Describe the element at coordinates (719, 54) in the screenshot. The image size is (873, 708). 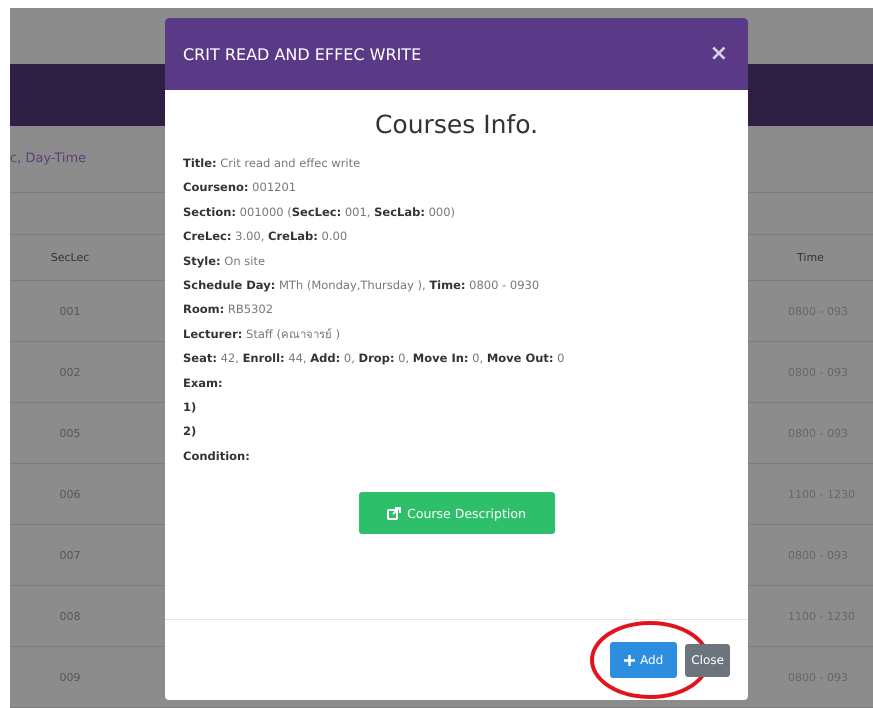
I see `close-button: ×` at that location.